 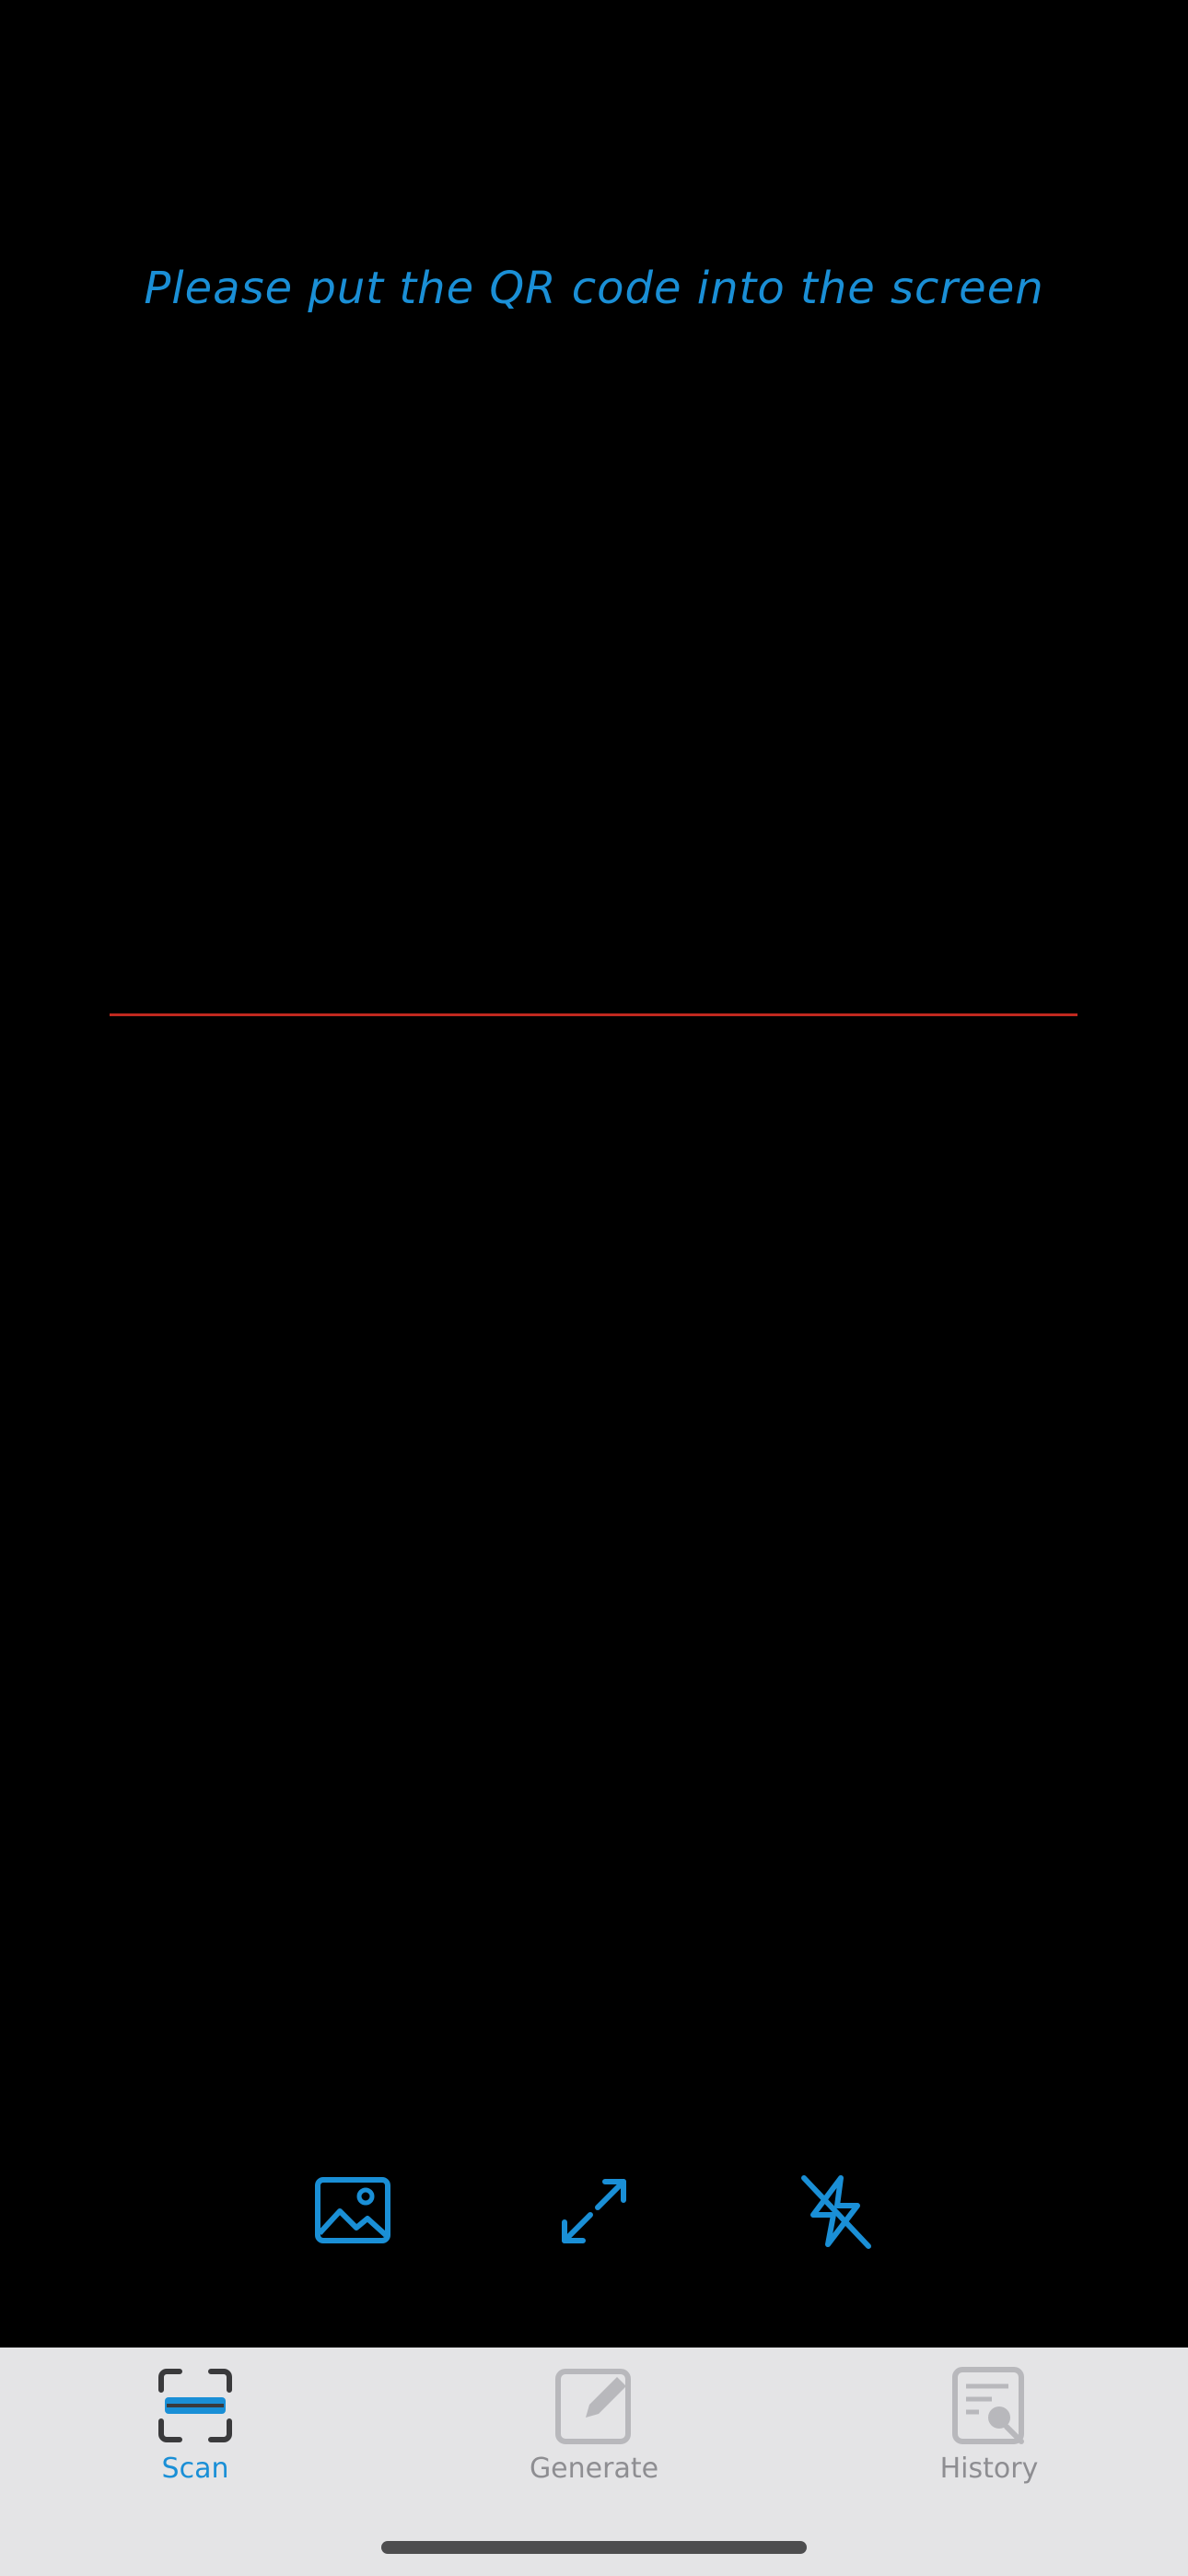 What do you see at coordinates (988, 2405) in the screenshot?
I see `document-search-icon` at bounding box center [988, 2405].